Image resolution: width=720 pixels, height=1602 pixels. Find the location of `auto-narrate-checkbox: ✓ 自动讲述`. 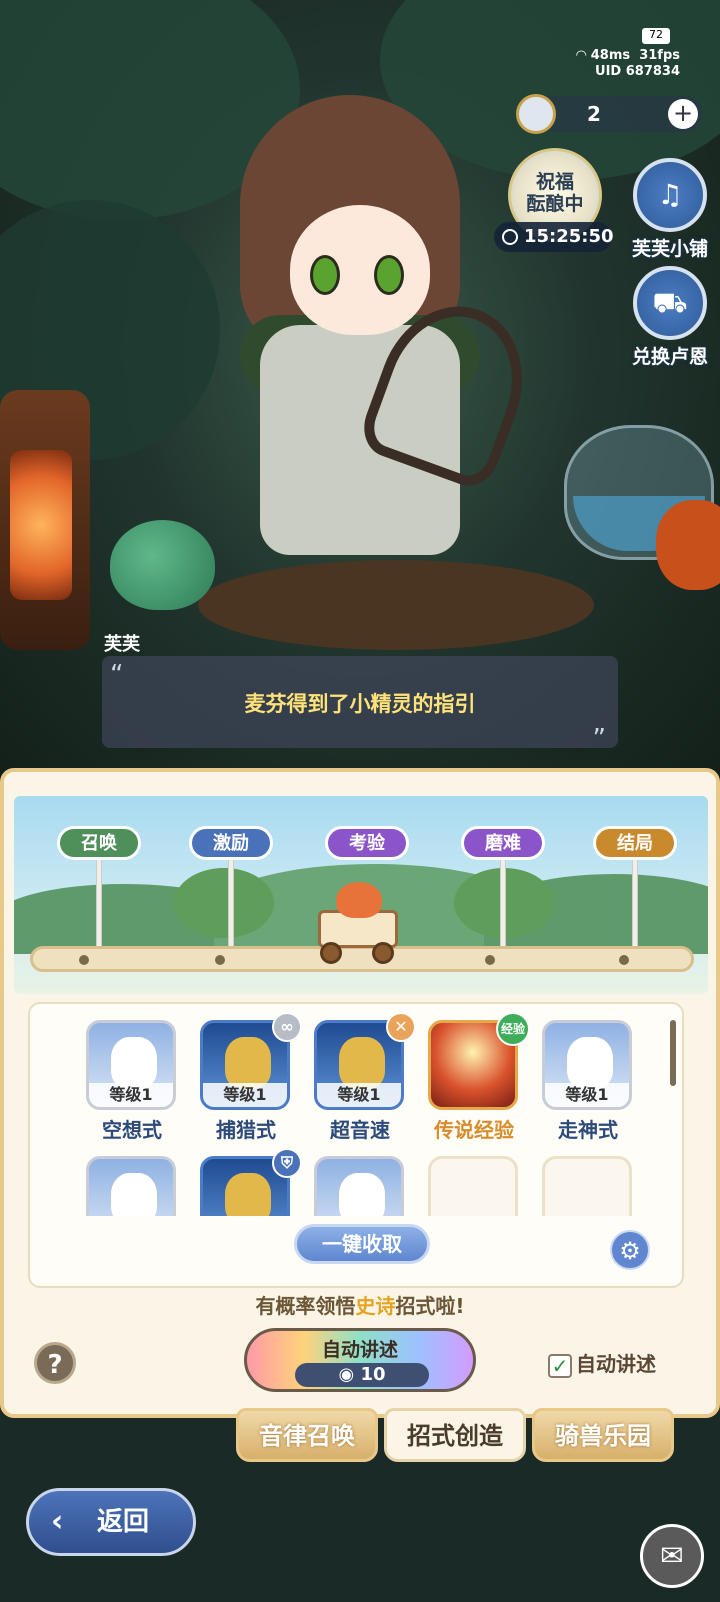

auto-narrate-checkbox: ✓ 自动讲述 is located at coordinates (602, 1363).